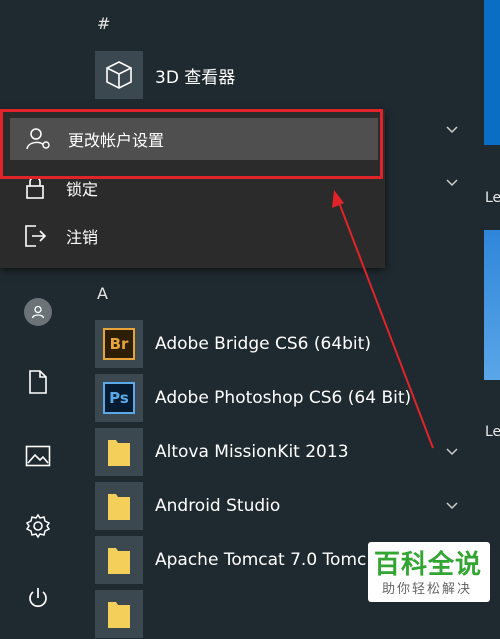 Image resolution: width=500 pixels, height=639 pixels. What do you see at coordinates (383, 319) in the screenshot?
I see `annotation-arrow` at bounding box center [383, 319].